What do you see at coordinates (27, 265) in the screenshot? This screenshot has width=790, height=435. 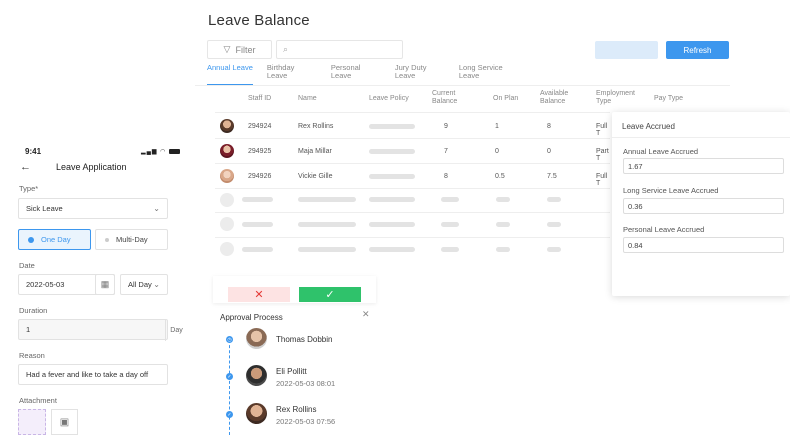 I see `date-label: Date` at bounding box center [27, 265].